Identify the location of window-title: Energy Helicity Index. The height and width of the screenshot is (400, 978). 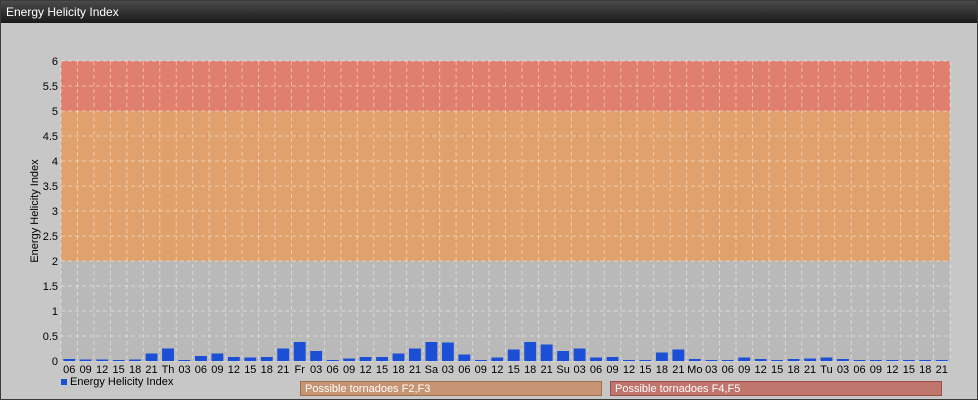
(489, 12).